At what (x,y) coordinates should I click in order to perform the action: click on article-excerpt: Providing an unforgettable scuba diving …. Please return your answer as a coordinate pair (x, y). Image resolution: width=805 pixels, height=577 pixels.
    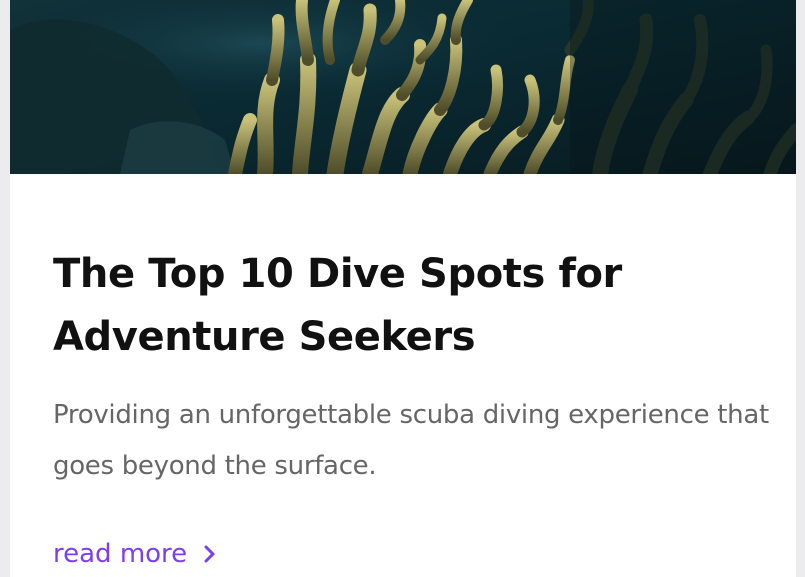
    Looking at the image, I should click on (411, 440).